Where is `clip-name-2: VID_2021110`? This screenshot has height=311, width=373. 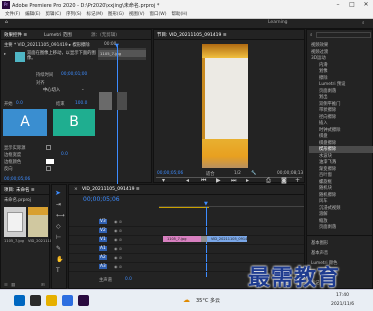
clip-name-2: VID_2021110 is located at coordinates (40, 241).